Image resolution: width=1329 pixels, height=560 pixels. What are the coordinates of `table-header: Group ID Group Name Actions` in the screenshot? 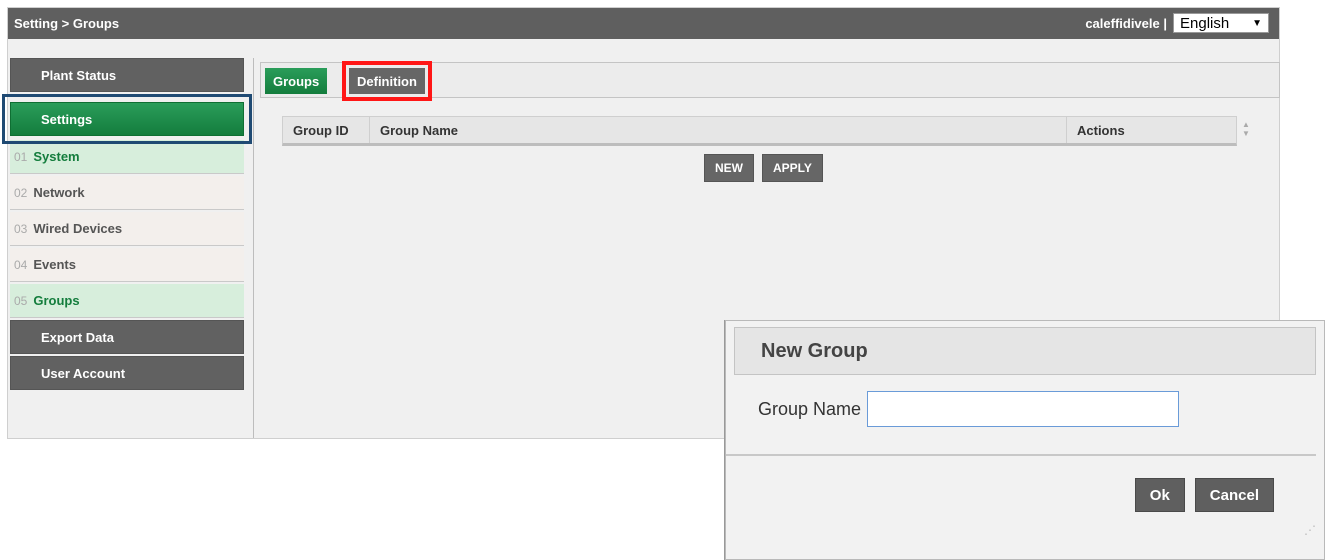 It's located at (759, 131).